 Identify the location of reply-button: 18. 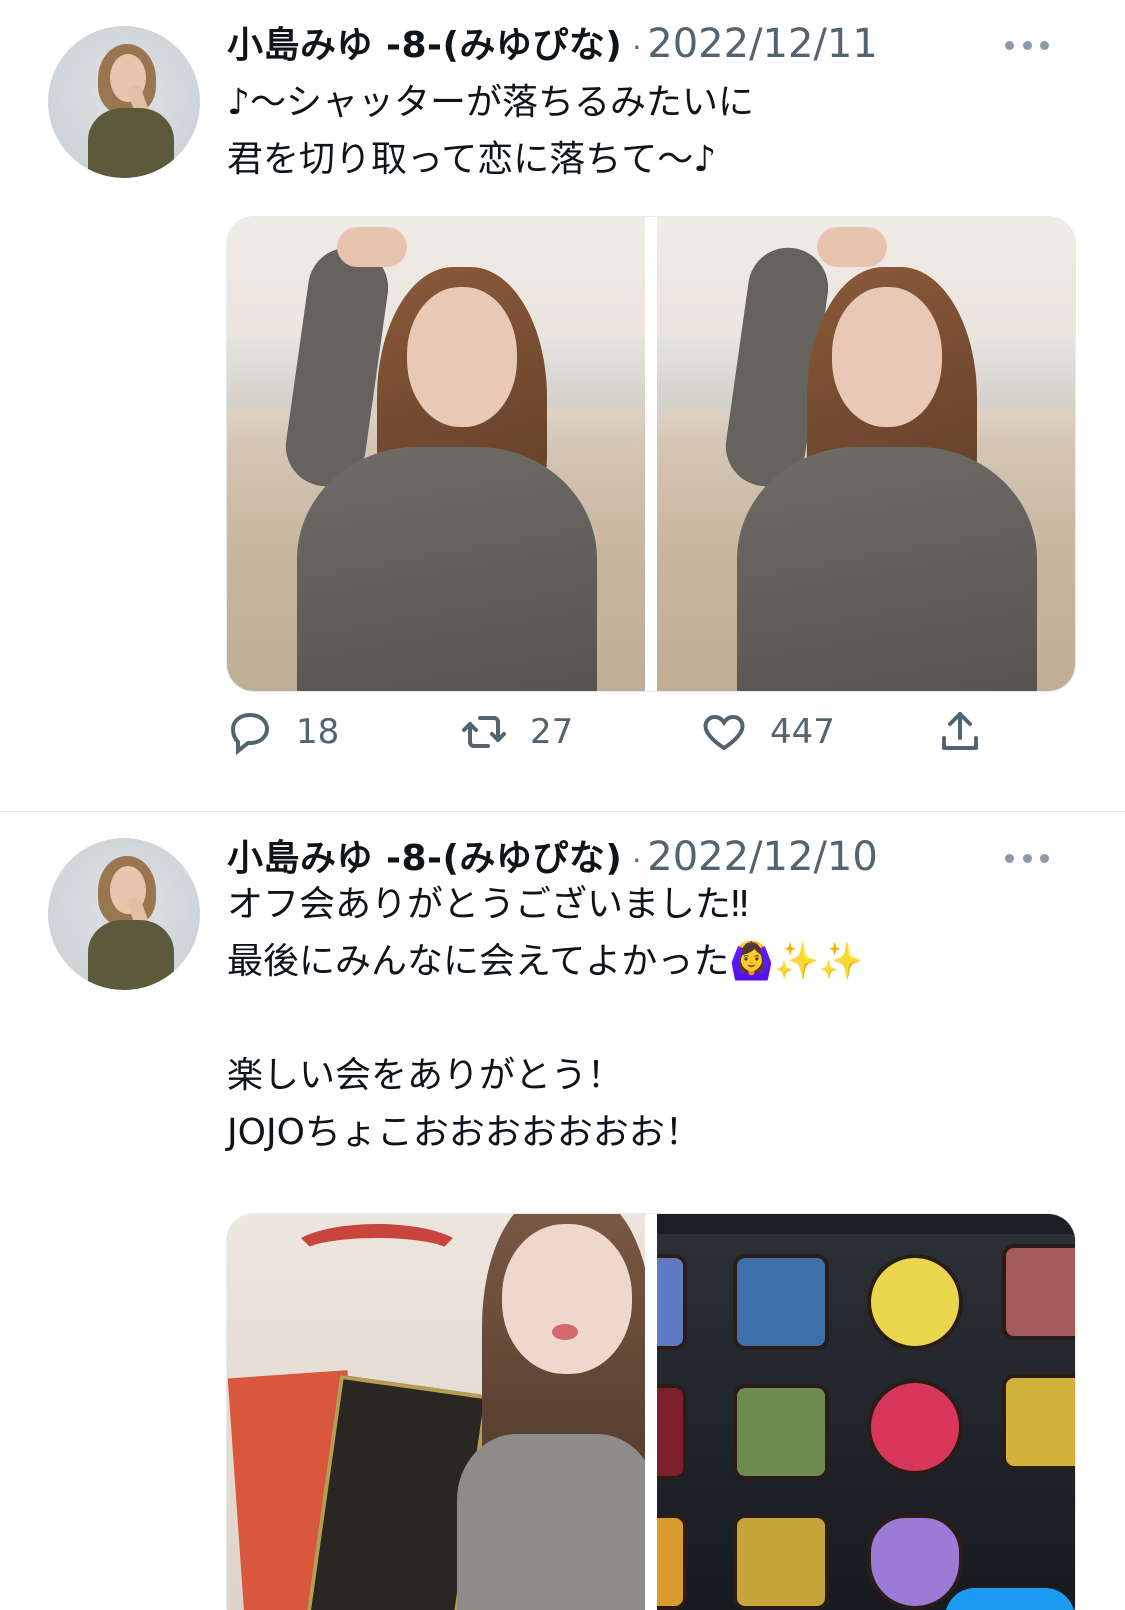
(282, 732).